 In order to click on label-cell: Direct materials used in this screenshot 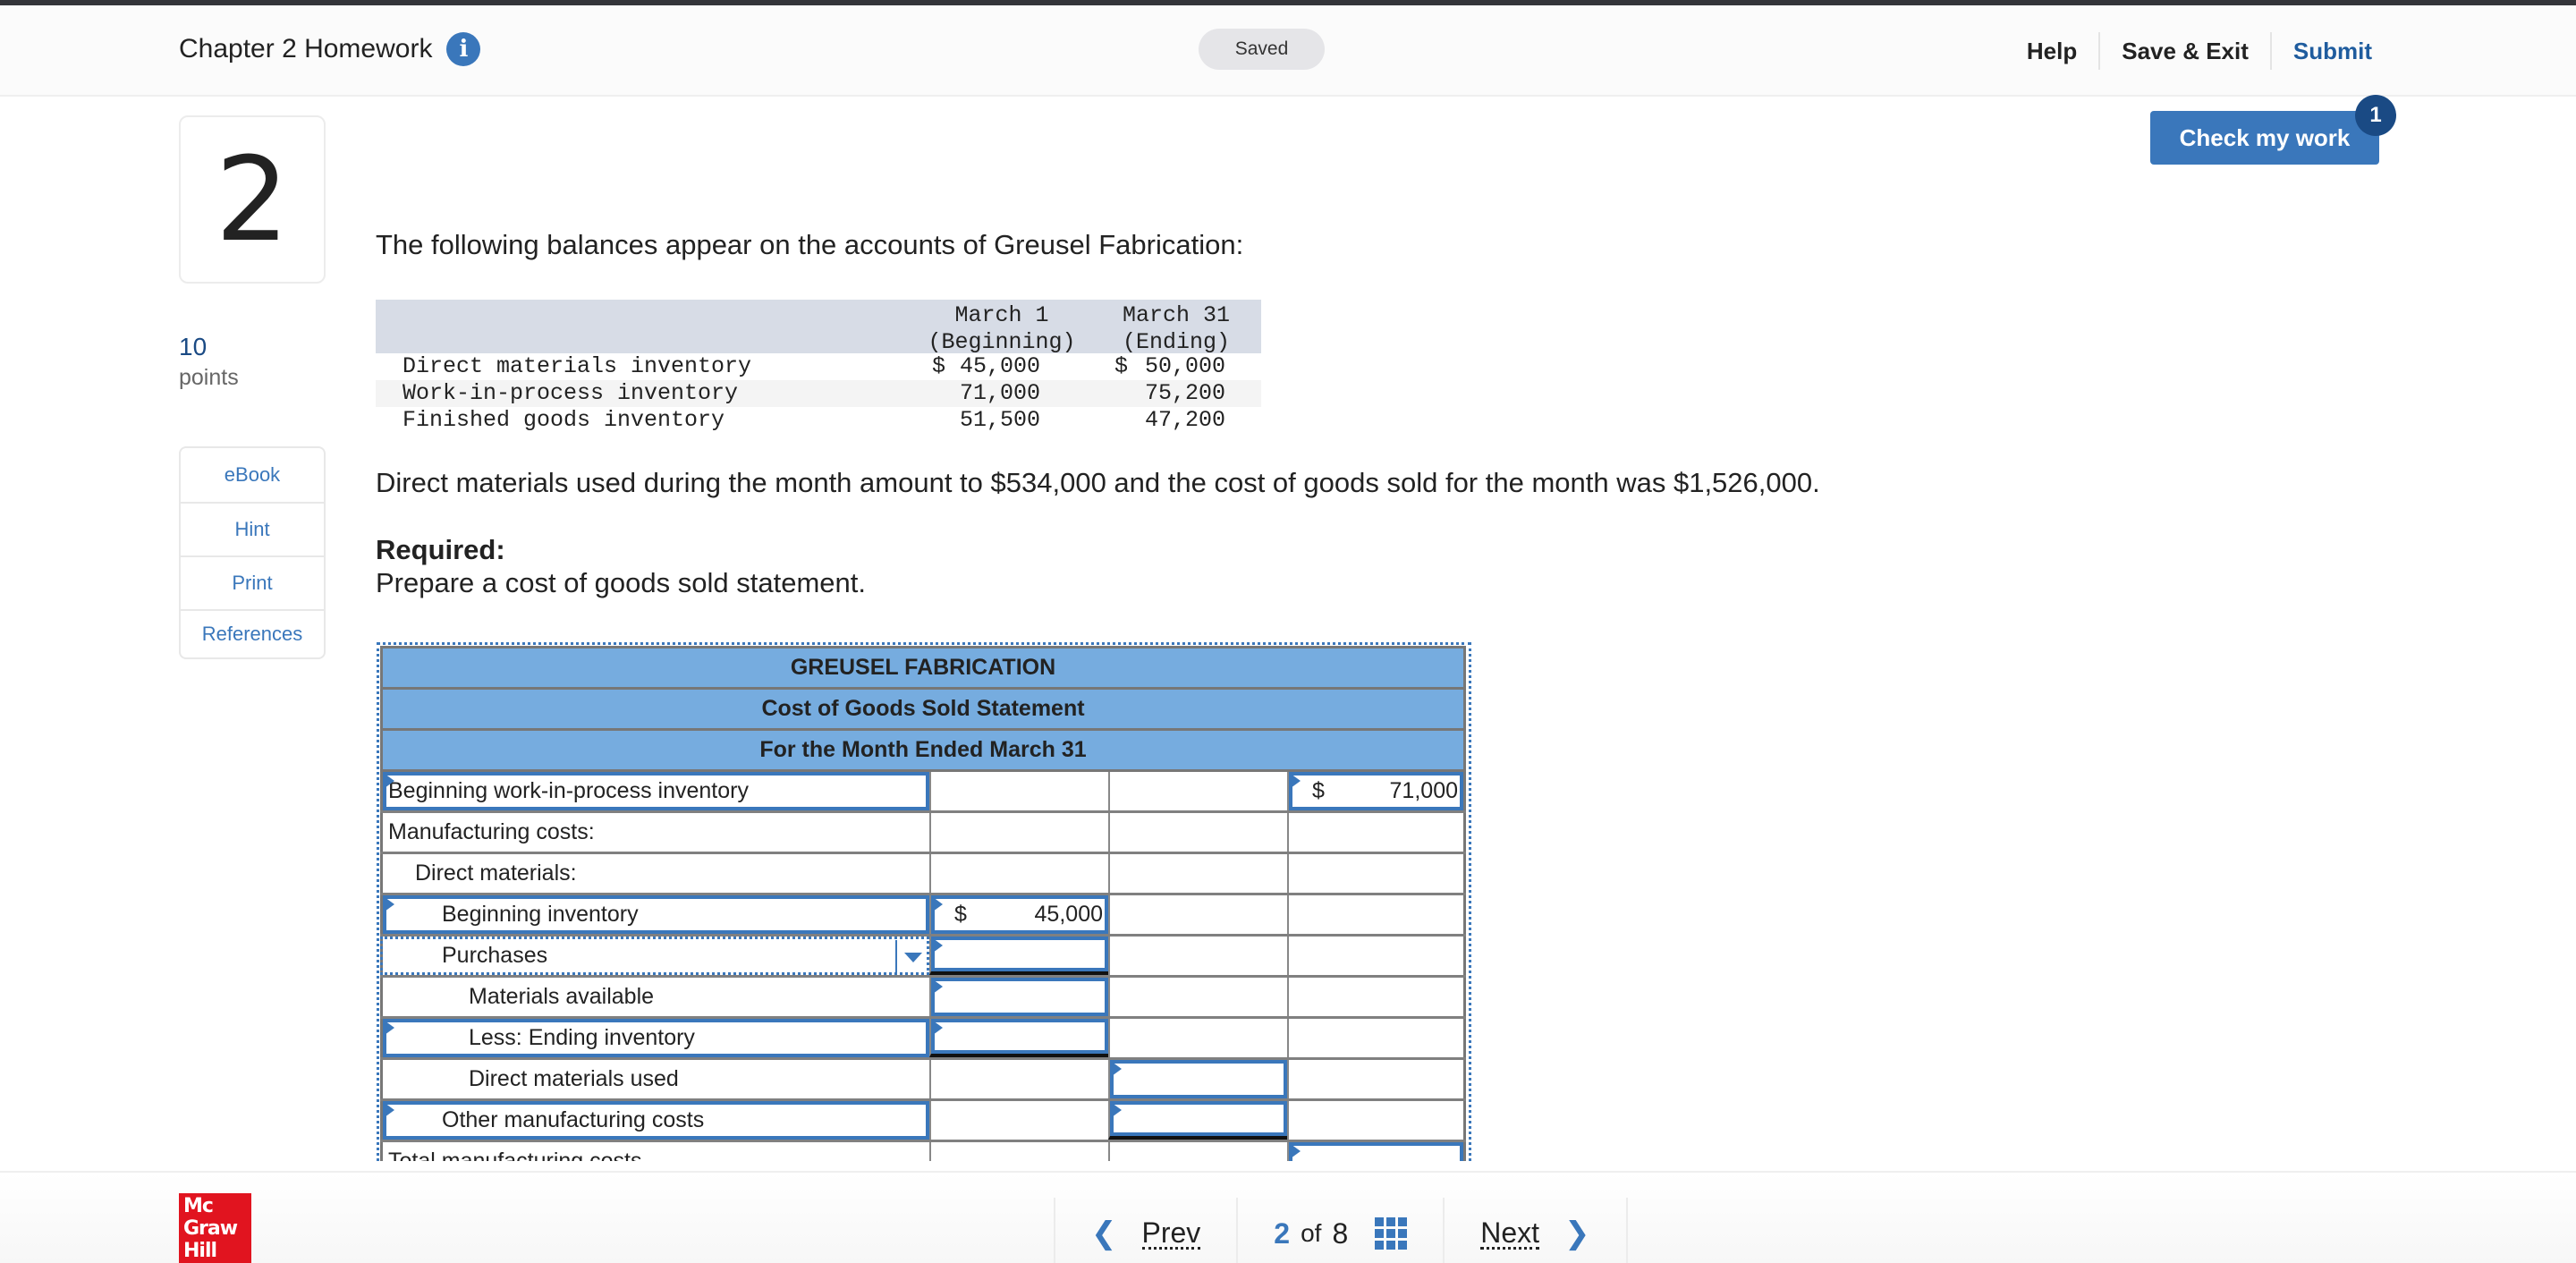, I will do `click(654, 1079)`.